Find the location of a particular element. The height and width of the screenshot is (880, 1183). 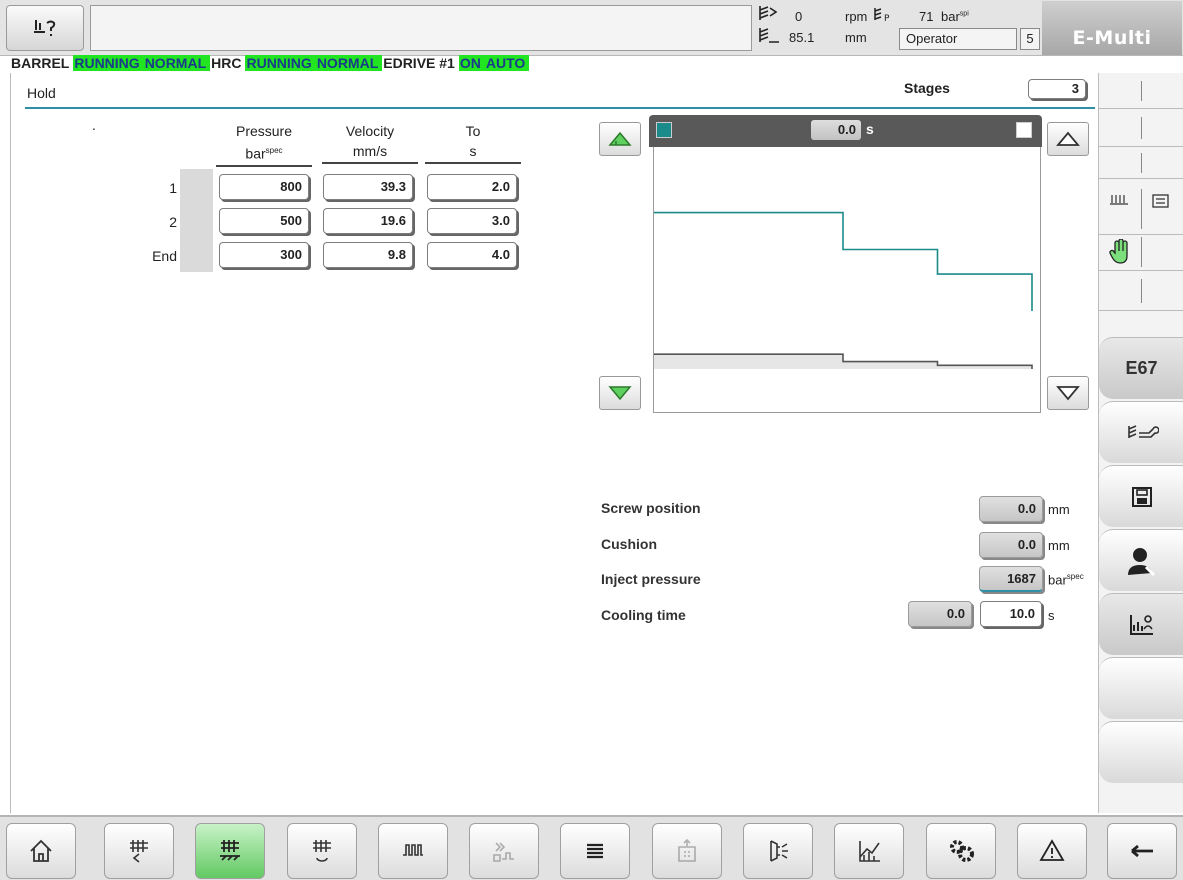

barrel-settings-button is located at coordinates (1141, 432).